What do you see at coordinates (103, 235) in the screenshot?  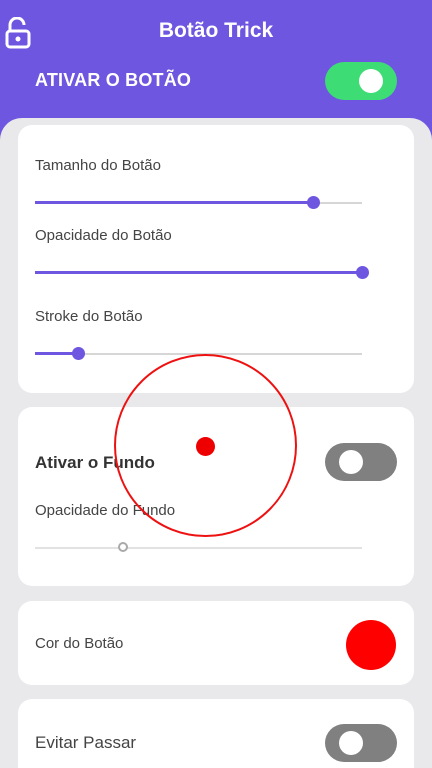 I see `opacity-label: Opacidade do Botão` at bounding box center [103, 235].